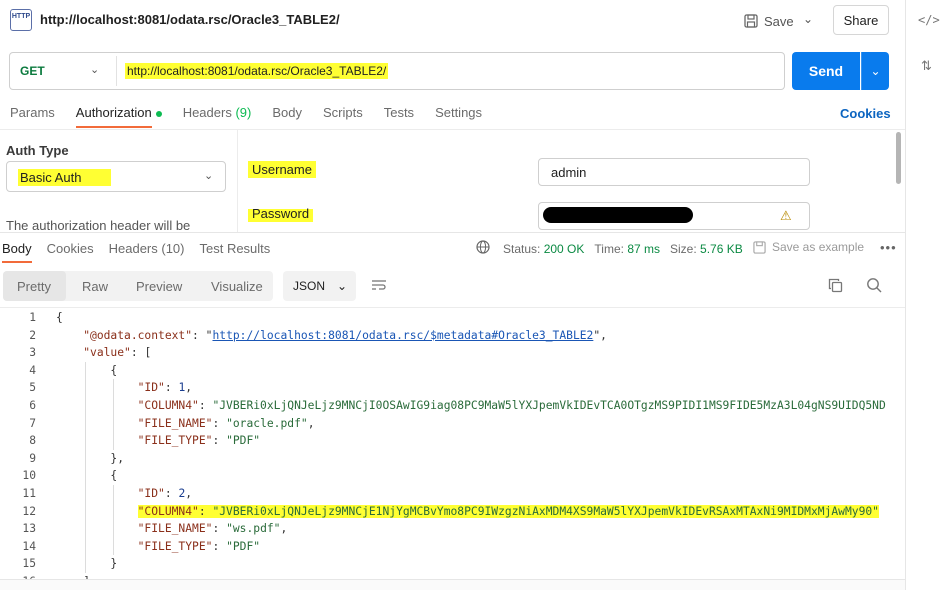 The image size is (940, 590). What do you see at coordinates (32, 388) in the screenshot?
I see `line-number: 5` at bounding box center [32, 388].